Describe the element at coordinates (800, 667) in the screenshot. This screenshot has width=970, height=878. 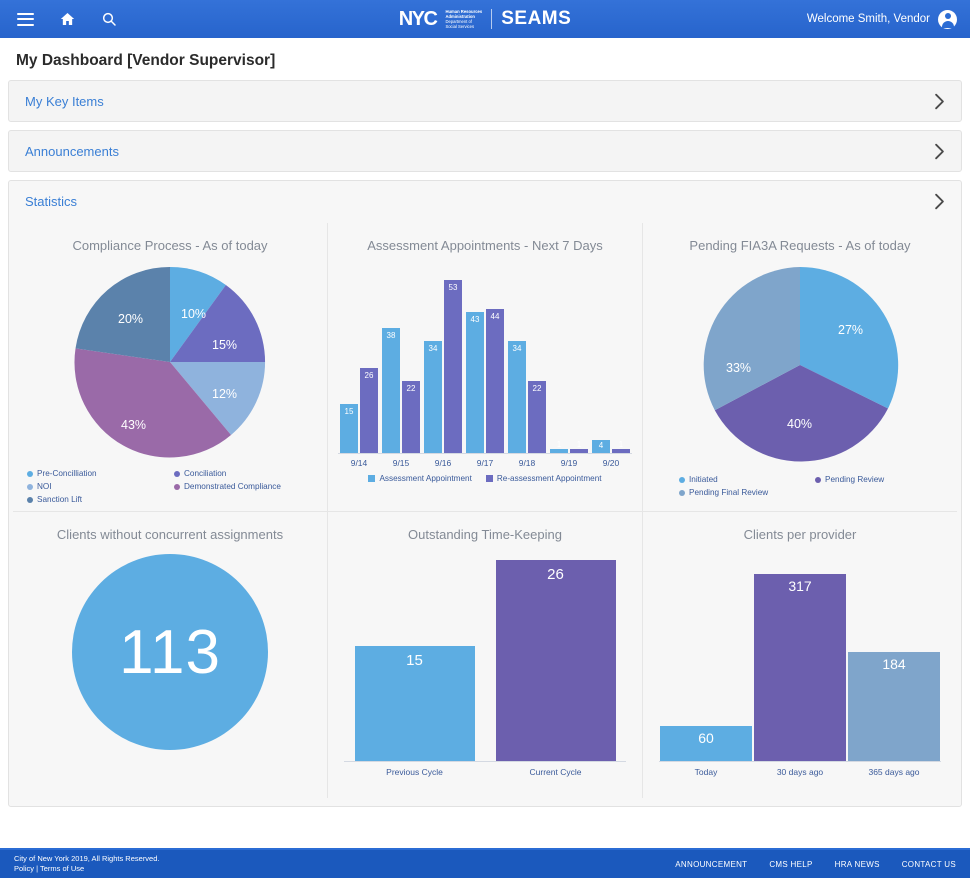
I see `column-30-days-ago: 317` at that location.